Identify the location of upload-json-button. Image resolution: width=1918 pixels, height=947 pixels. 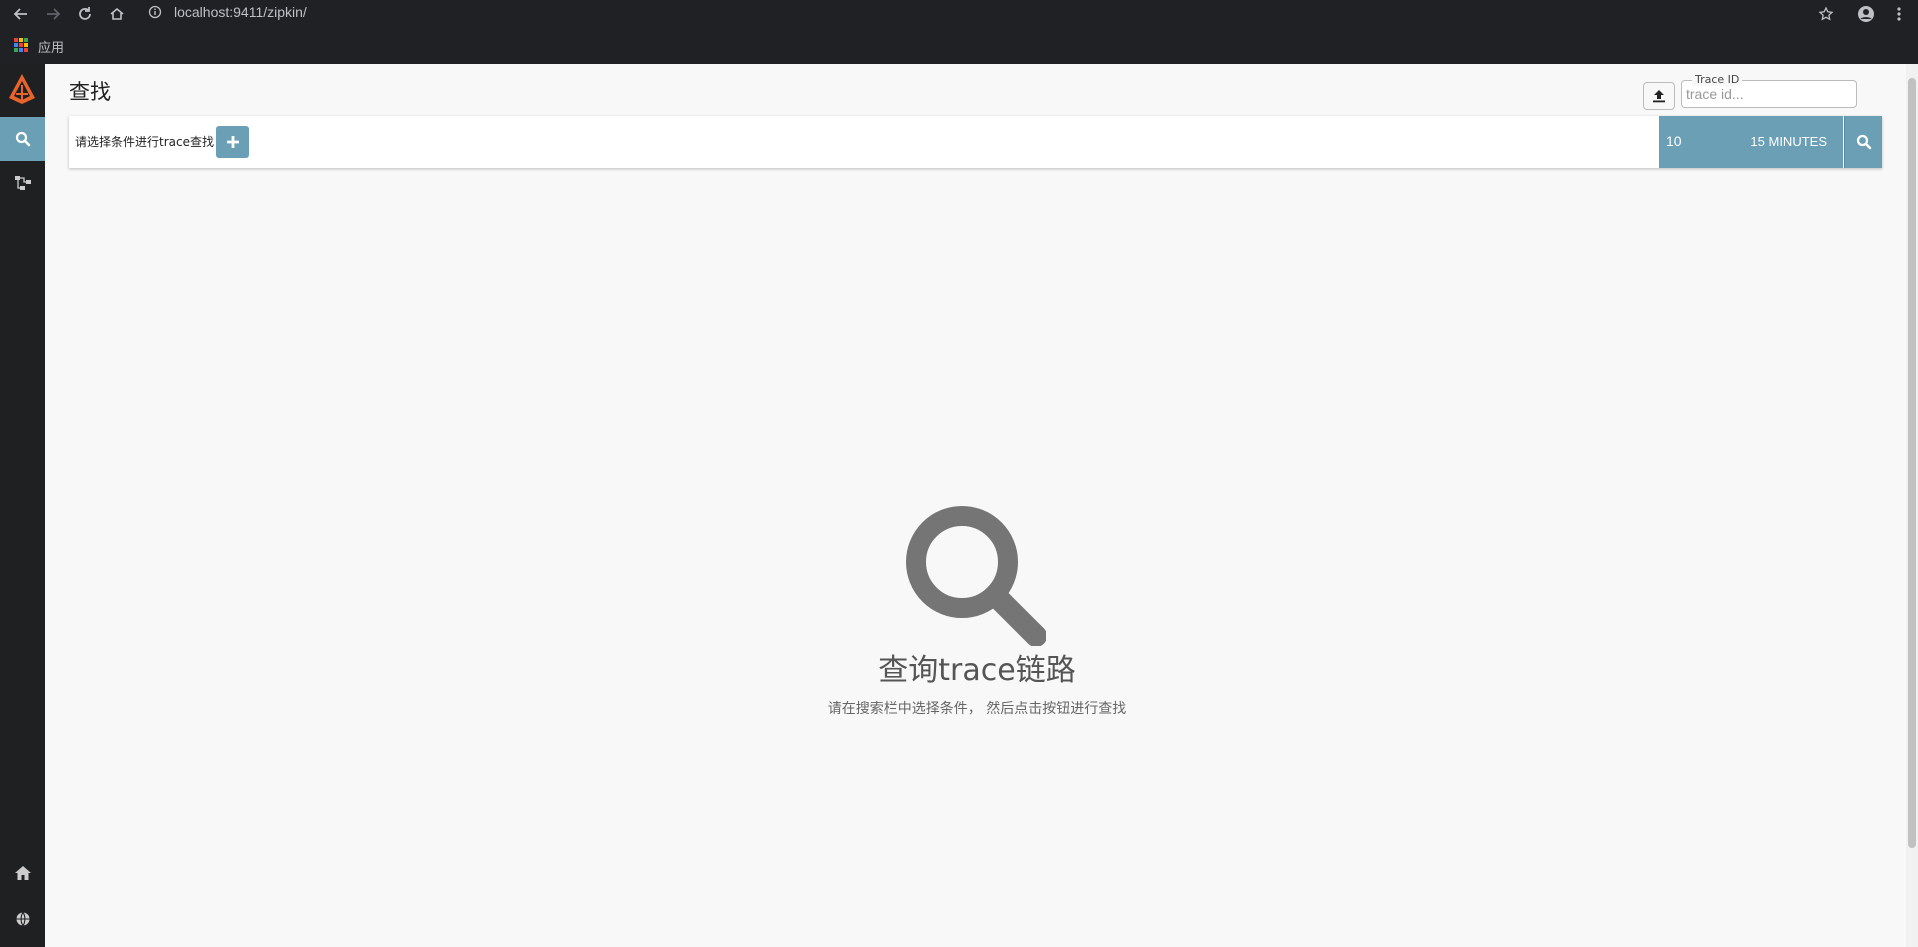
(1659, 96).